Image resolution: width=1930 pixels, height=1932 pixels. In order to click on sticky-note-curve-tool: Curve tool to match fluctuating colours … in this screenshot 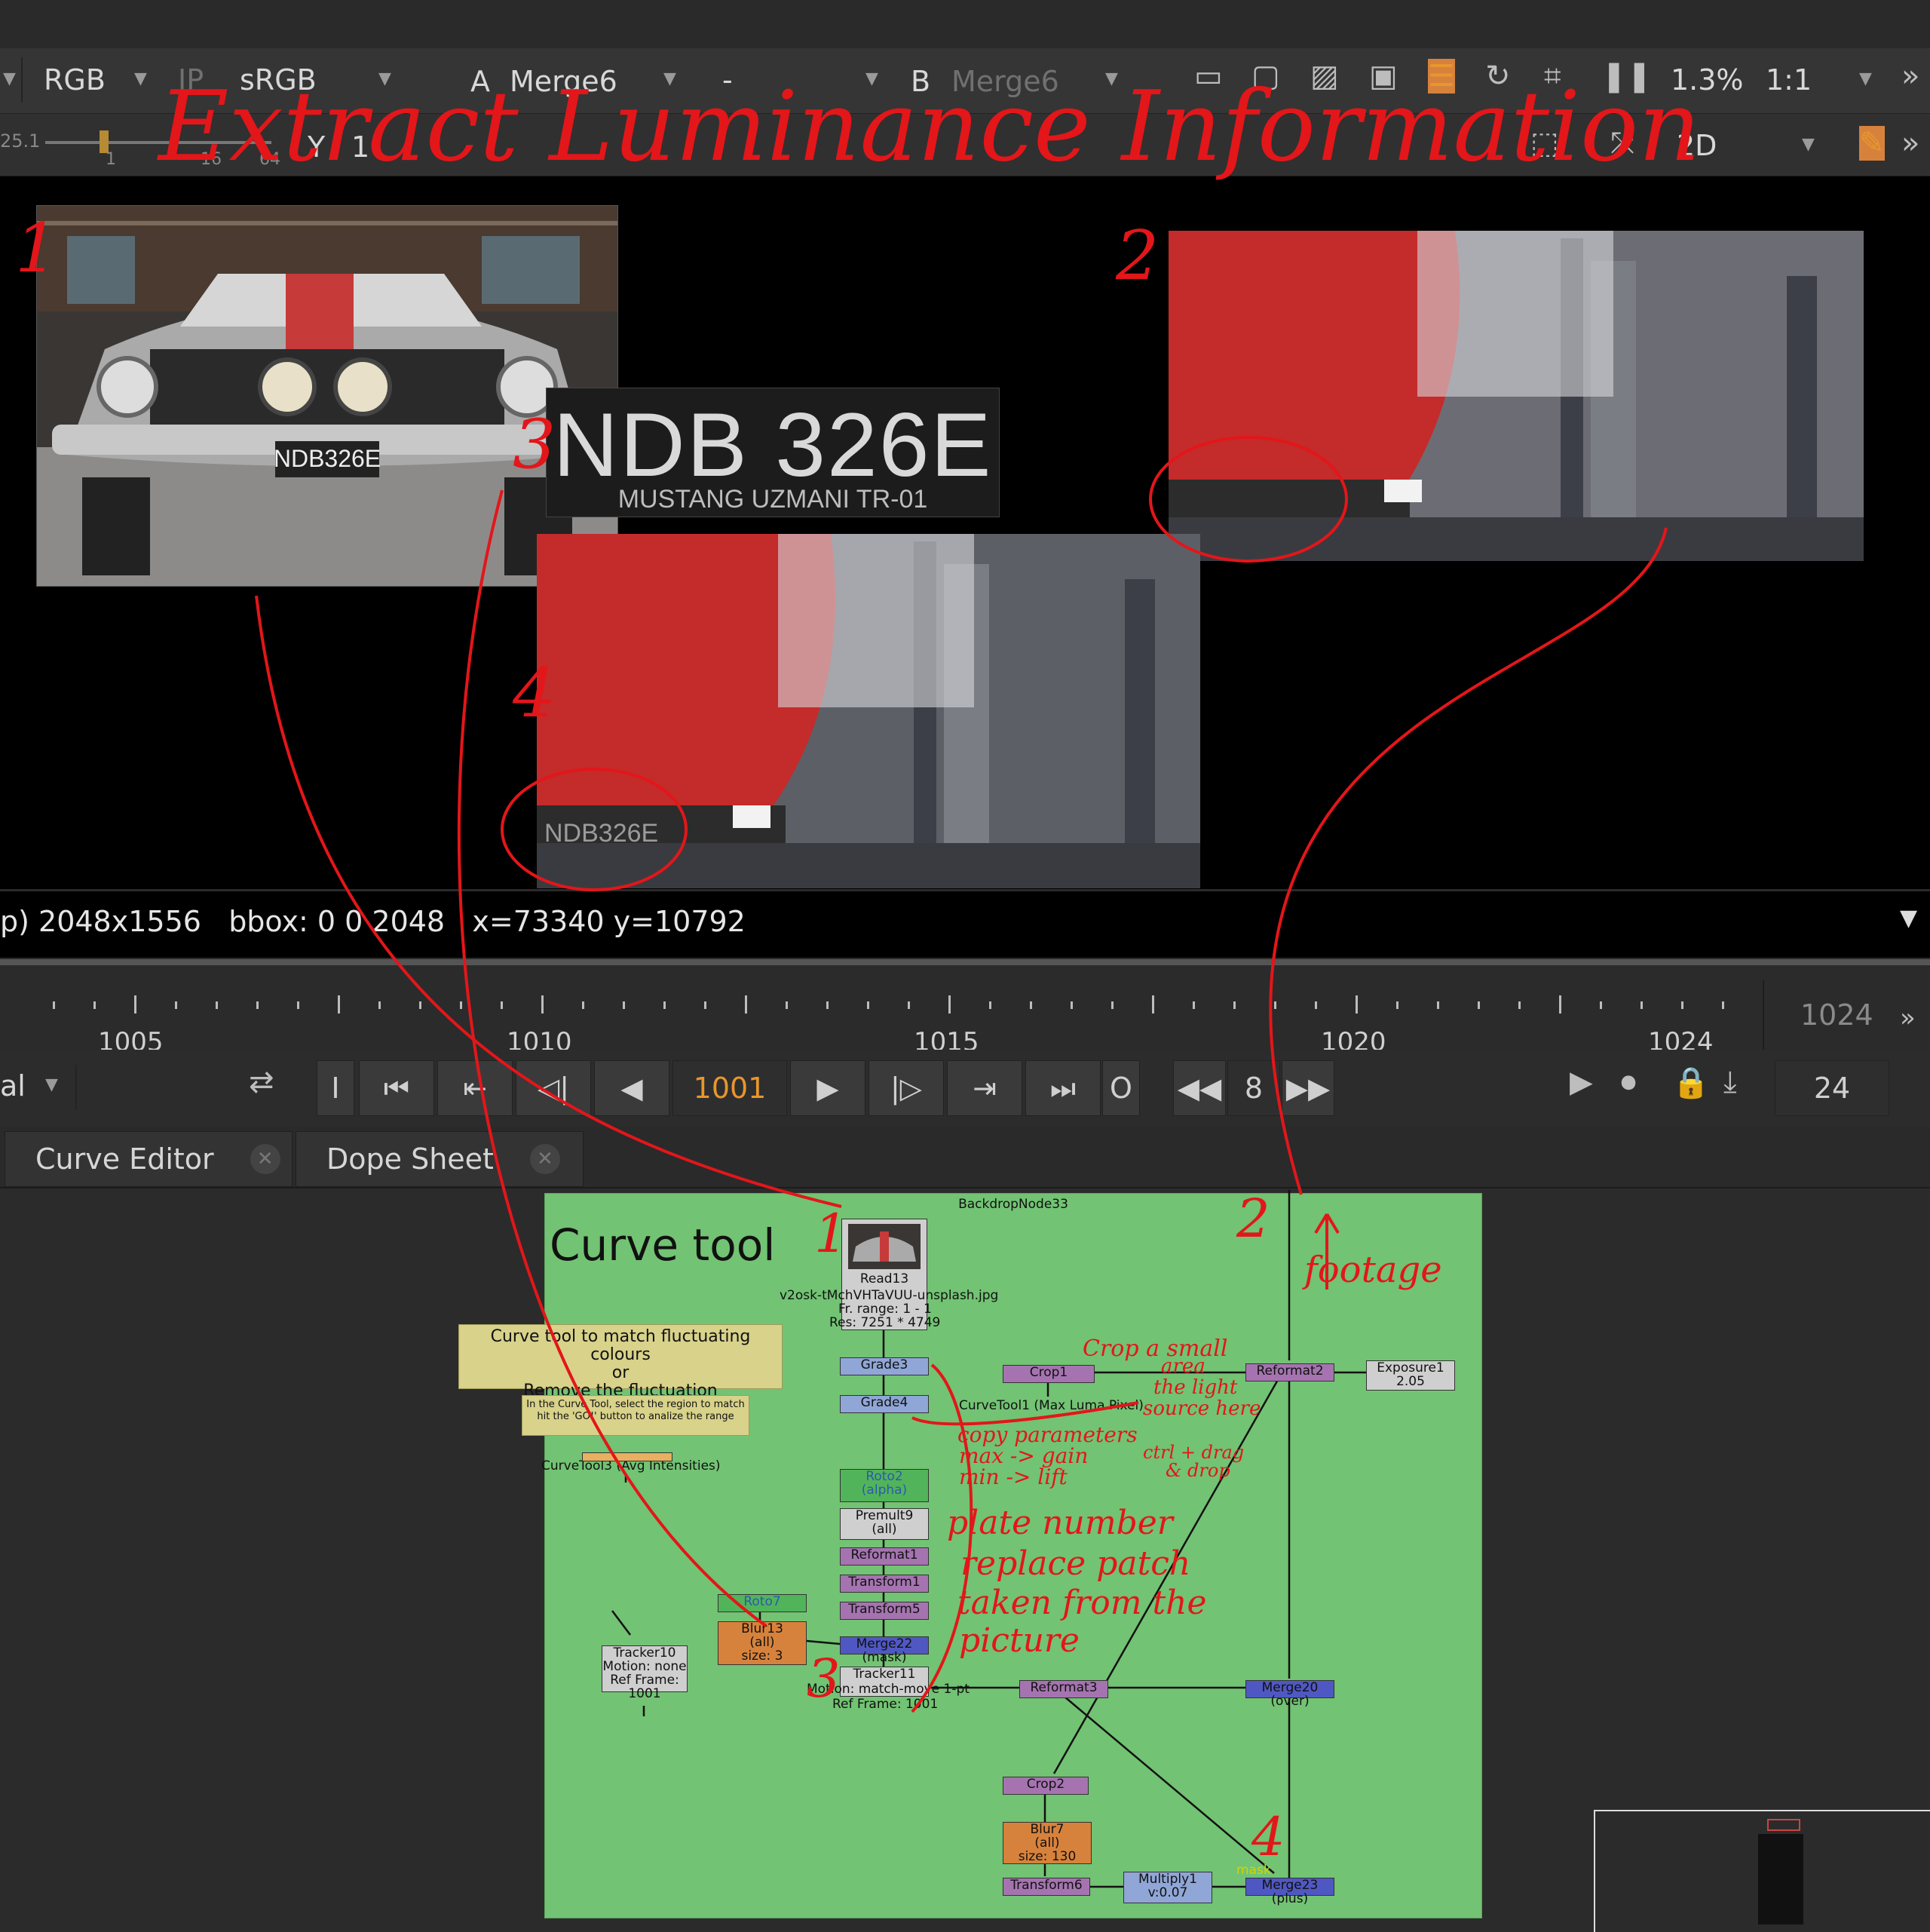, I will do `click(621, 1362)`.